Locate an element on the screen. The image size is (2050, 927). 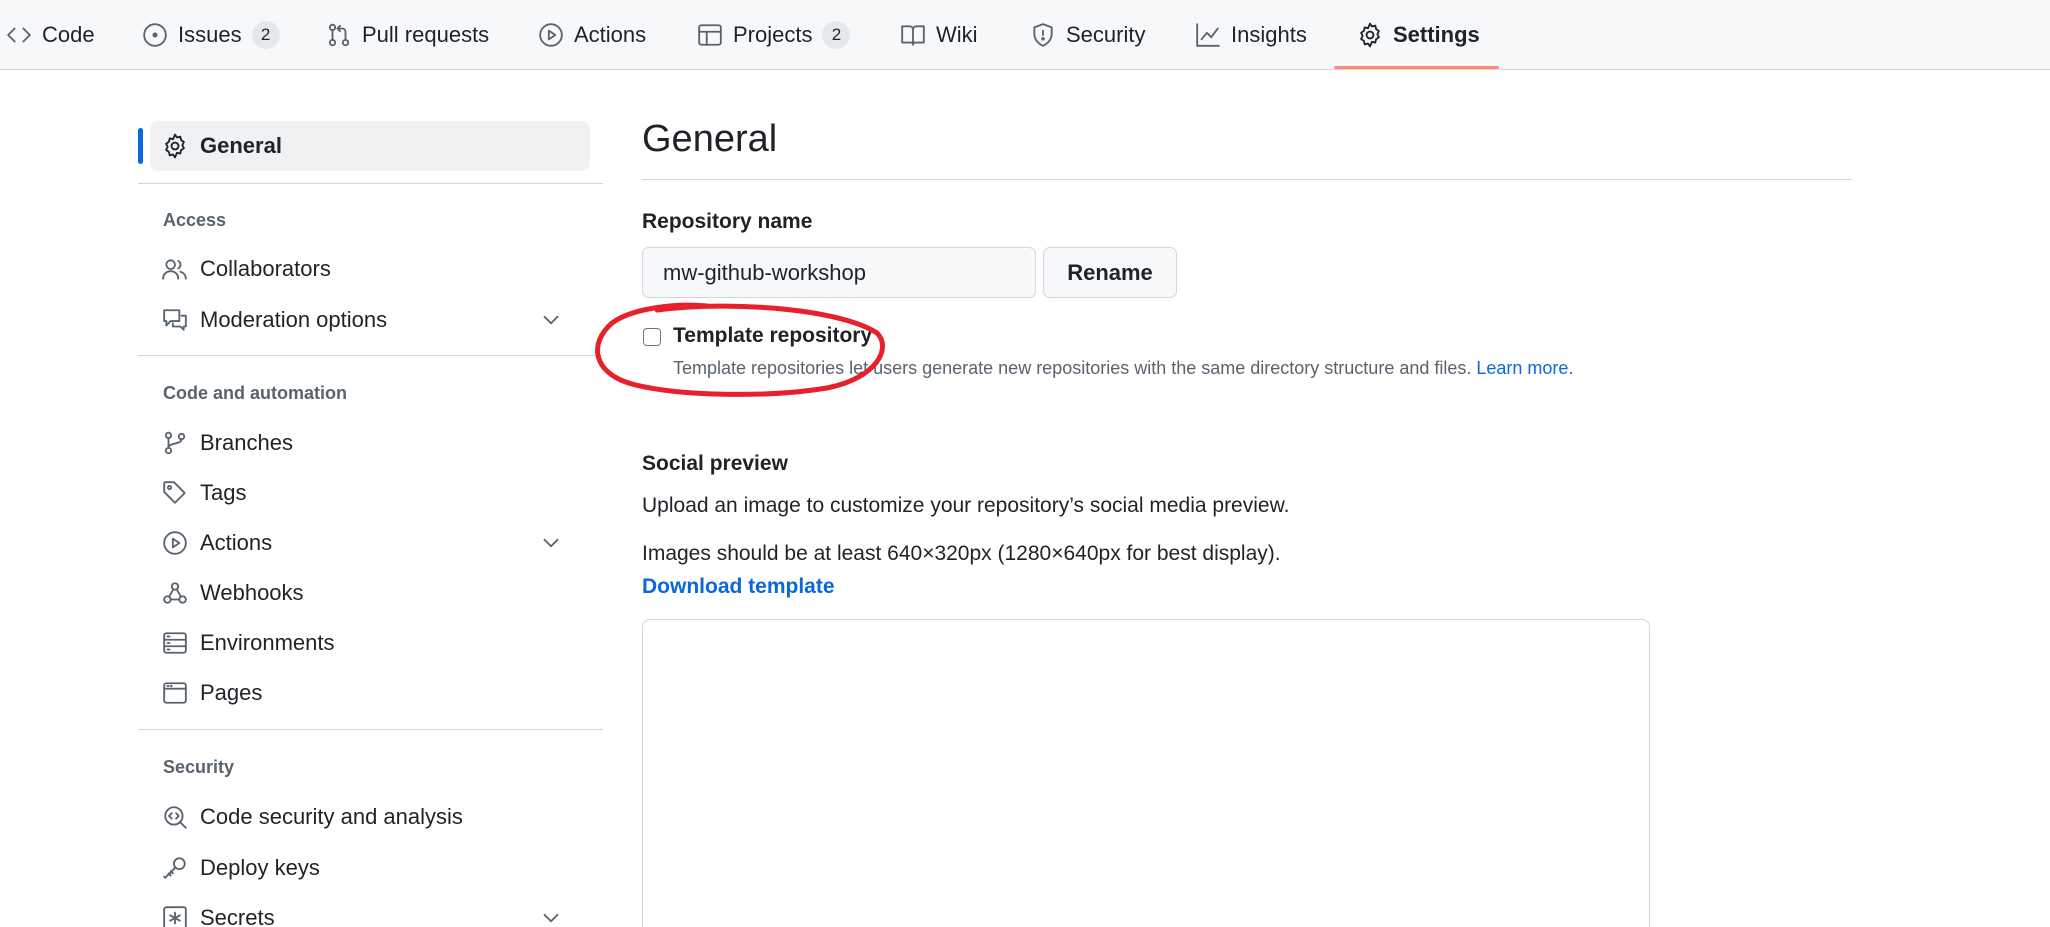
webhook-icon is located at coordinates (175, 593).